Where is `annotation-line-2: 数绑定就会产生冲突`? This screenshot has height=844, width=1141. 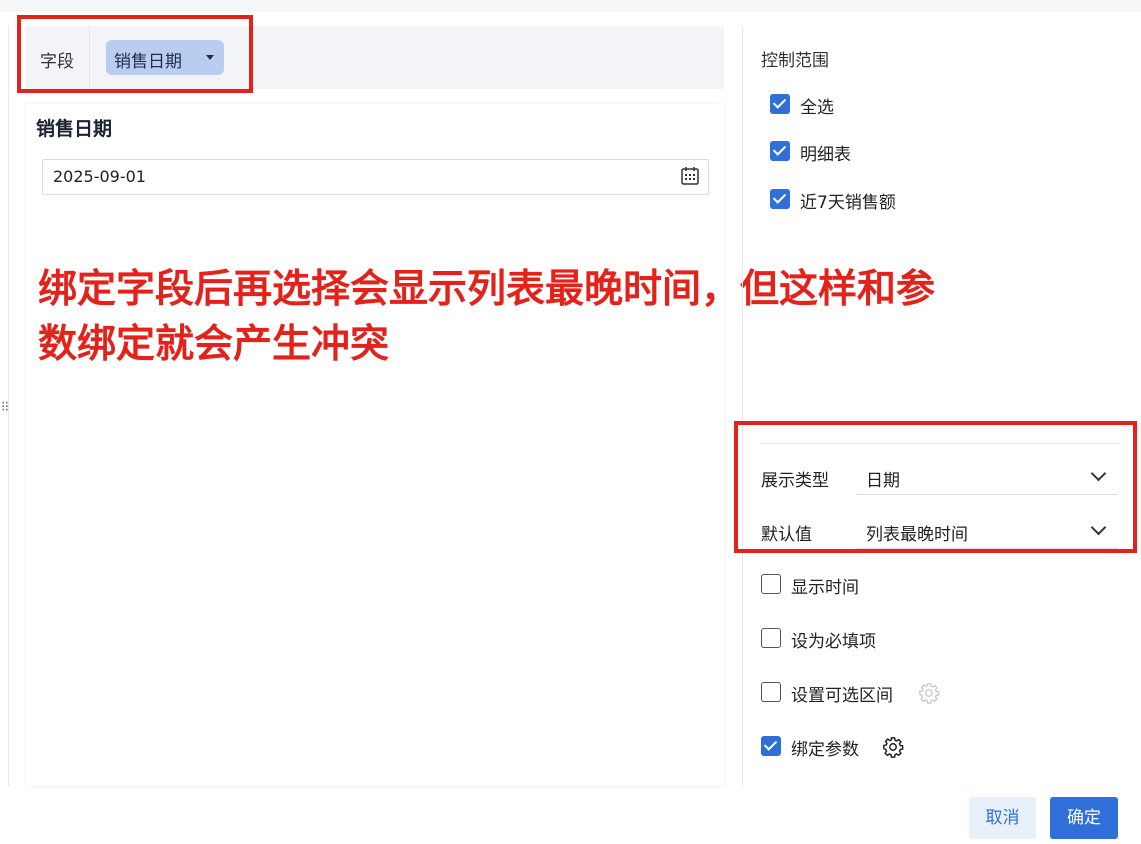 annotation-line-2: 数绑定就会产生冲突 is located at coordinates (214, 344).